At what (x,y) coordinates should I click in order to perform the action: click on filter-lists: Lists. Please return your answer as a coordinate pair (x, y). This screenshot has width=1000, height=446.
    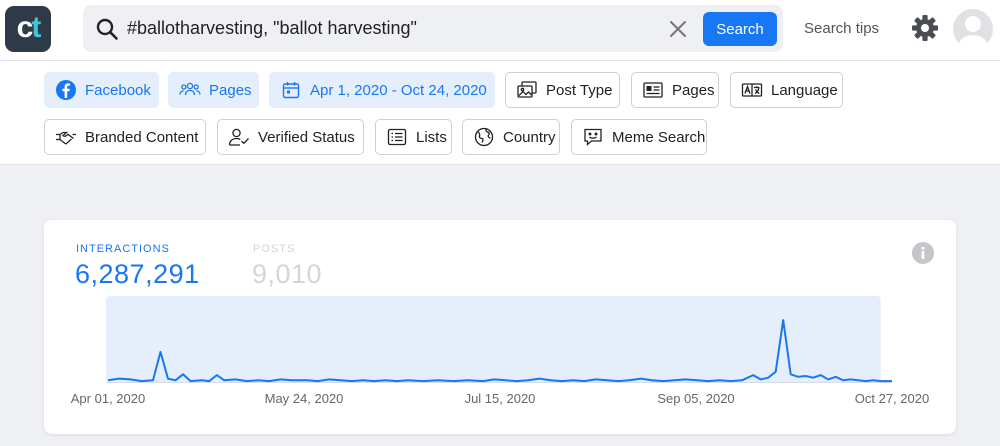
    Looking at the image, I should click on (413, 137).